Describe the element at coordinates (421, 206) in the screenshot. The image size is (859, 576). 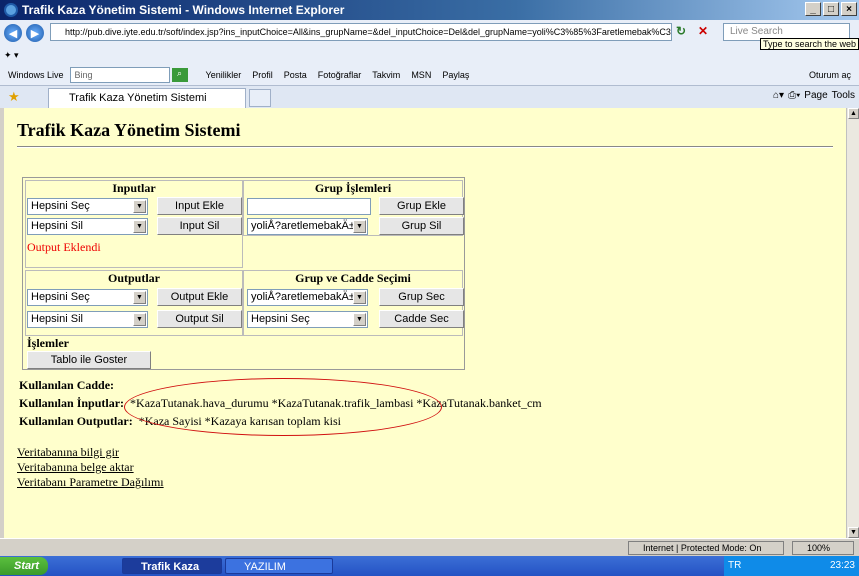
I see `grup-ekle-button: Grup Ekle` at that location.